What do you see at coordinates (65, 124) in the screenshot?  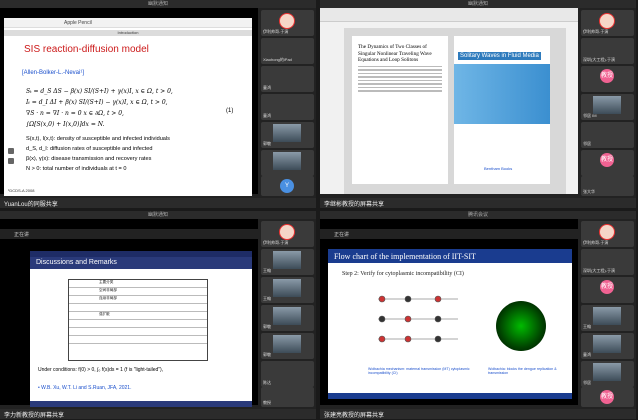 I see `equation-line: ∫Ω[S(x,0) + I(x,0)]dx = N.` at bounding box center [65, 124].